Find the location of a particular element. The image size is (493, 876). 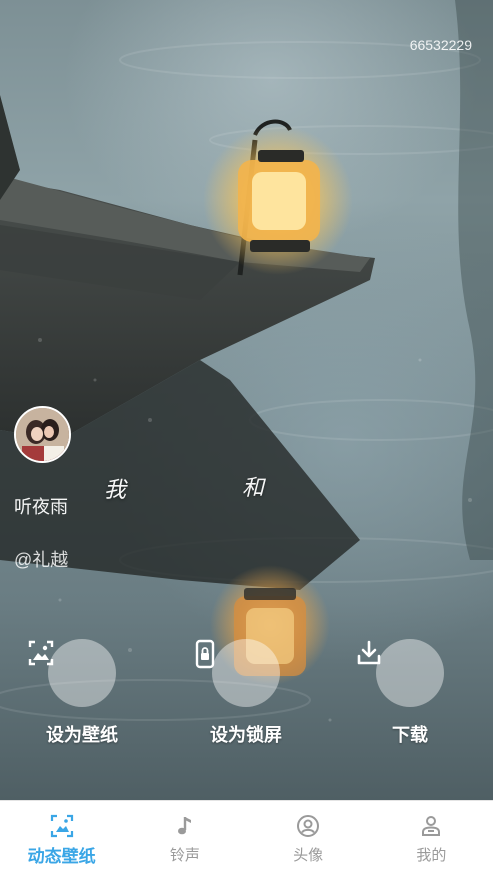

bottom-nav: 动态壁纸 铃声 头像 我的 is located at coordinates (246, 838).